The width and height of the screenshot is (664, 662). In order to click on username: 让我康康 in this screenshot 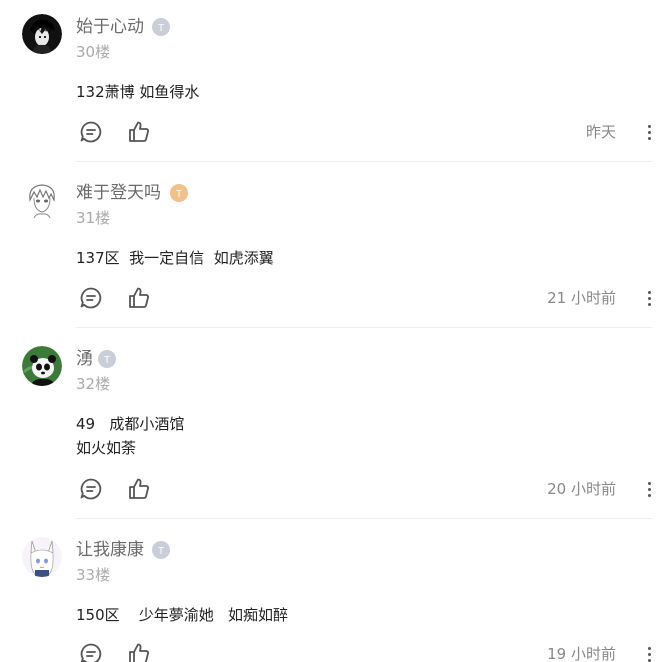, I will do `click(110, 550)`.